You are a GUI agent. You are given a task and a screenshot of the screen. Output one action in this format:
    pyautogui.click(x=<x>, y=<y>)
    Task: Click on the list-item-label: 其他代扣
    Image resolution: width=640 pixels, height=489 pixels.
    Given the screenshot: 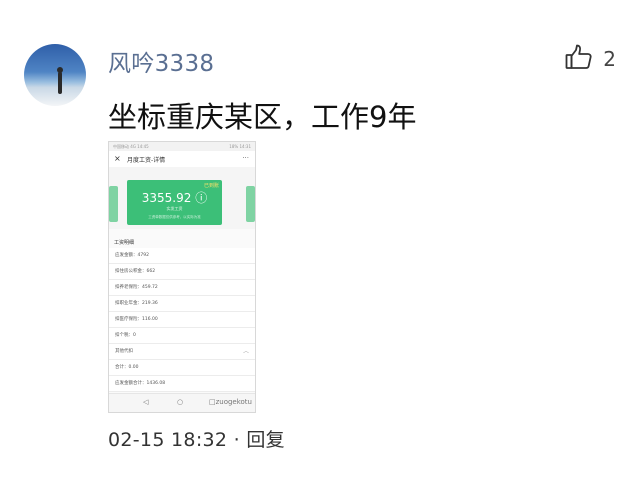 What is the action you would take?
    pyautogui.click(x=124, y=351)
    